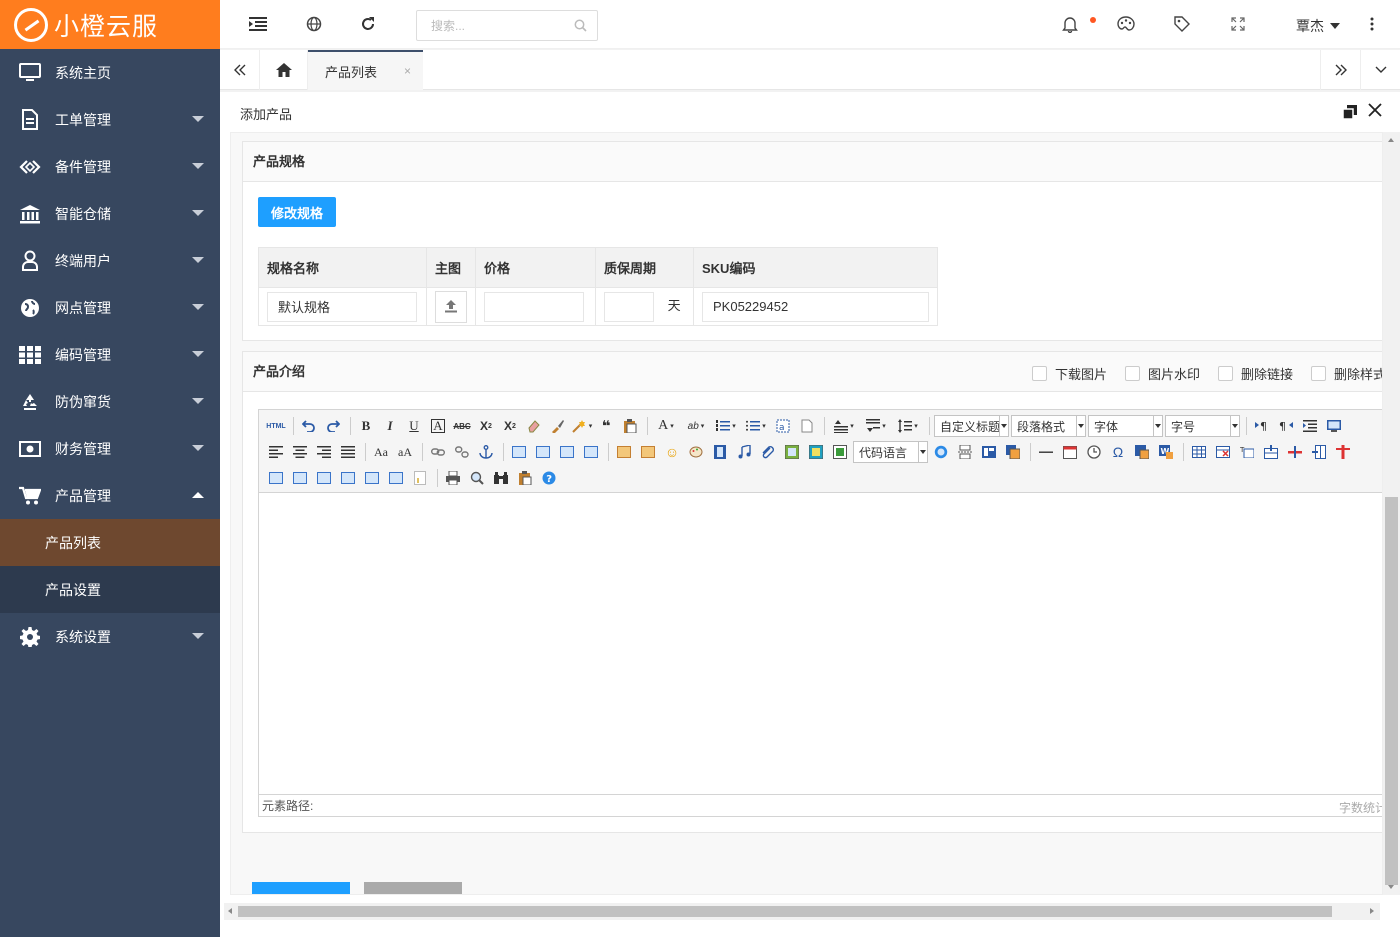 This screenshot has width=1400, height=937. What do you see at coordinates (110, 24) in the screenshot?
I see `brand-logo: 小橙云服` at bounding box center [110, 24].